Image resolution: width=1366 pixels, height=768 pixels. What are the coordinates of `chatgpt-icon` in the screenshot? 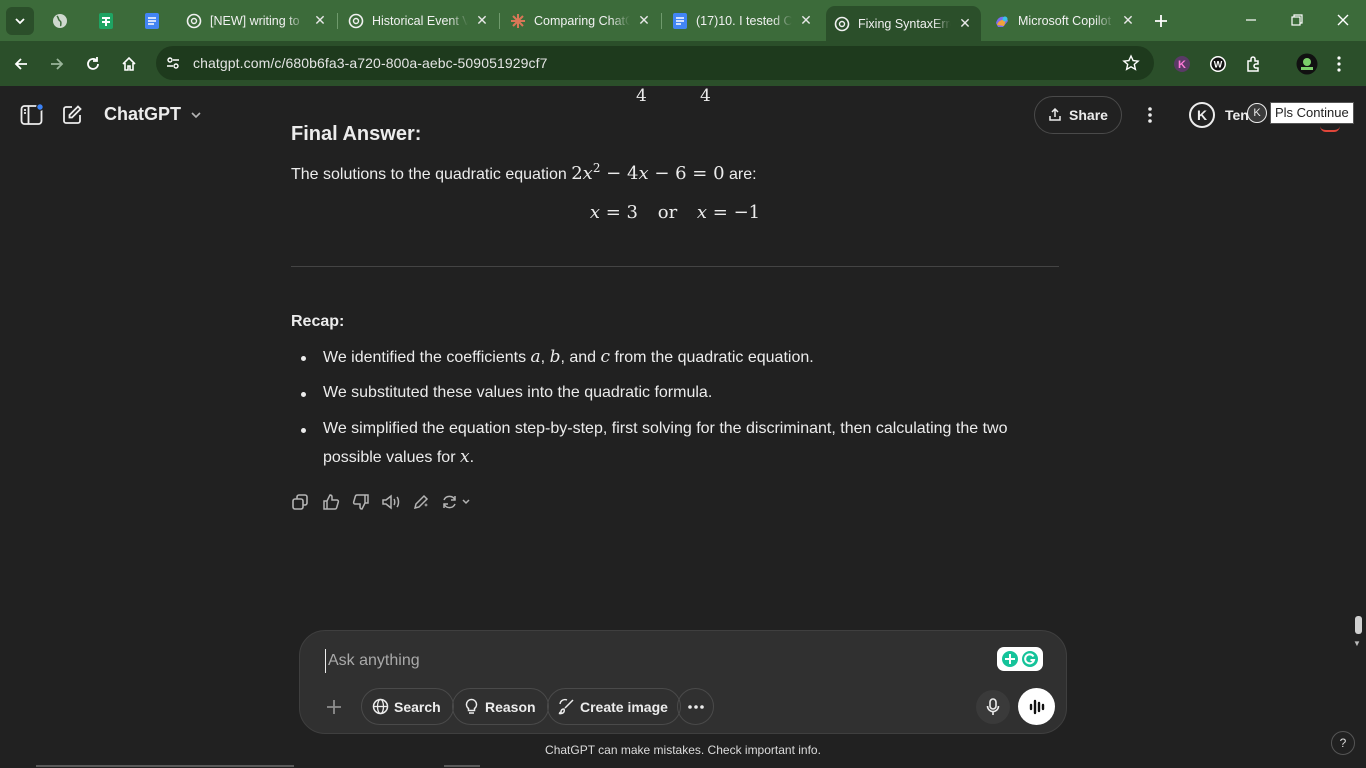 It's located at (194, 21).